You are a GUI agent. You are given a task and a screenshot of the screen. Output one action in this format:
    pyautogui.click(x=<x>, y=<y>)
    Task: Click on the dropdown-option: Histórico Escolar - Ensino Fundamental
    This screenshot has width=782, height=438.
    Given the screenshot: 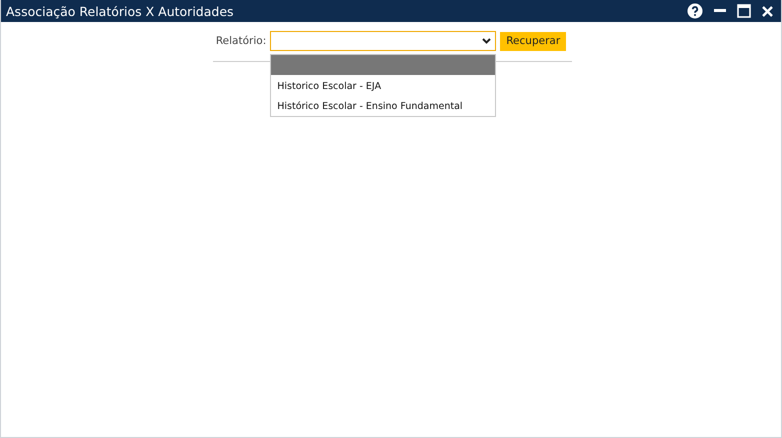 What is the action you would take?
    pyautogui.click(x=383, y=106)
    